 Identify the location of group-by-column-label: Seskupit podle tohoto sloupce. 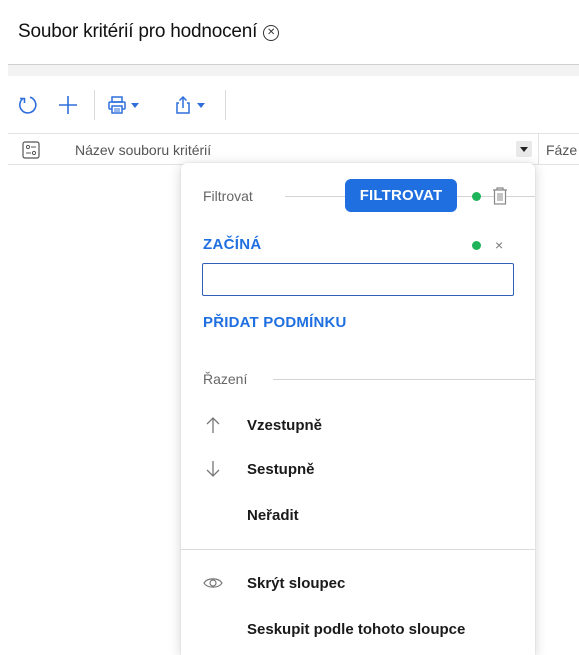
(356, 629).